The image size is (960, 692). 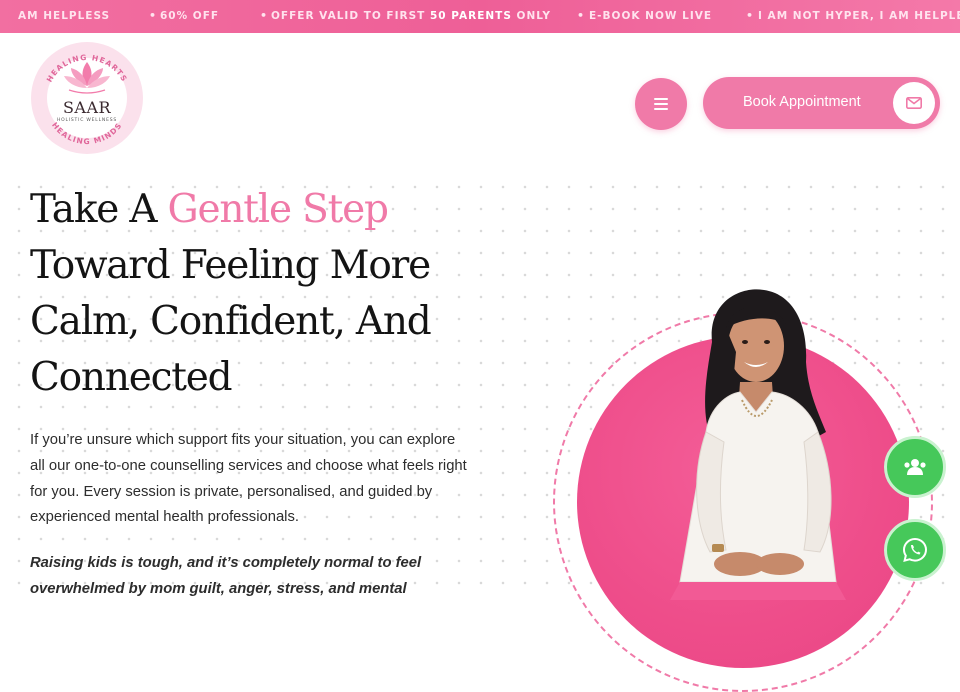 What do you see at coordinates (278, 209) in the screenshot?
I see `hero-title-accent: Gentle Step` at bounding box center [278, 209].